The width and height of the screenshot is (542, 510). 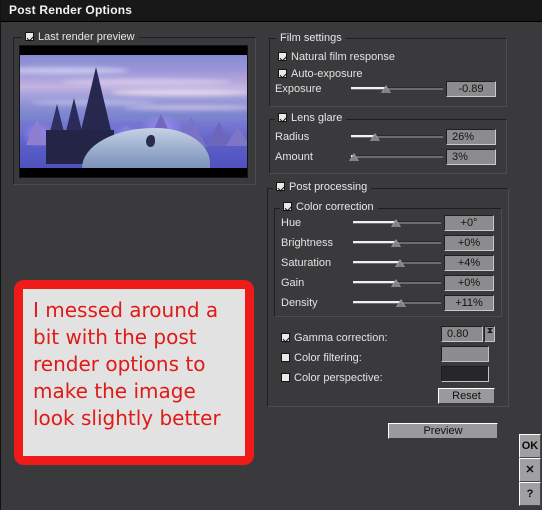 I want to click on hue-slider, so click(x=397, y=222).